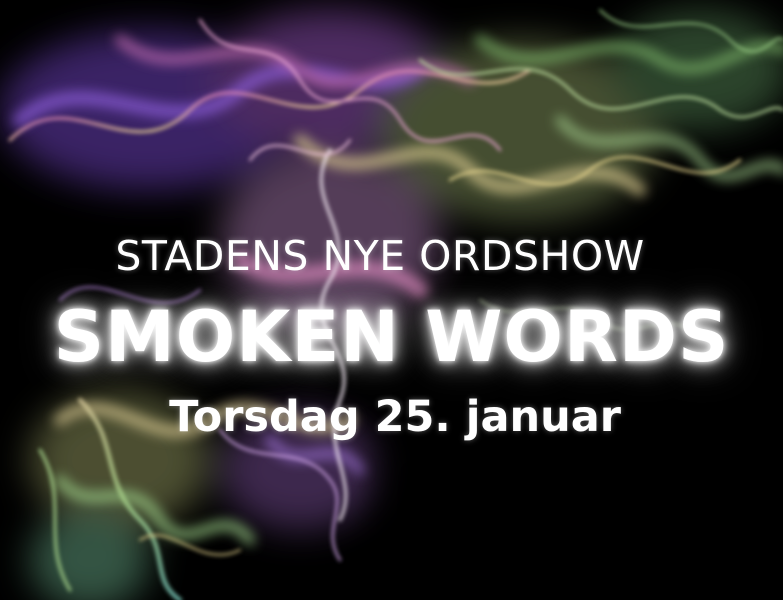 The image size is (783, 600). What do you see at coordinates (380, 256) in the screenshot?
I see `event-subtitle: STADENS NYE ORDSHOW` at bounding box center [380, 256].